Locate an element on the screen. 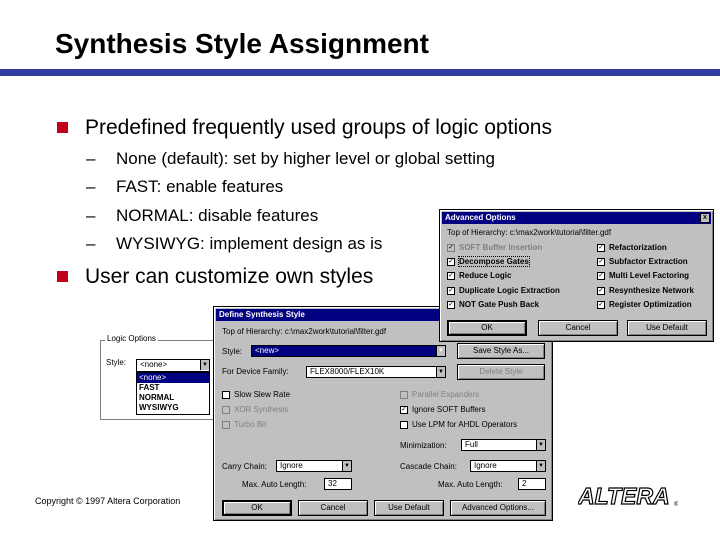 This screenshot has height=540, width=720. not-gate-push-back-checkbox: ✓ is located at coordinates (451, 305).